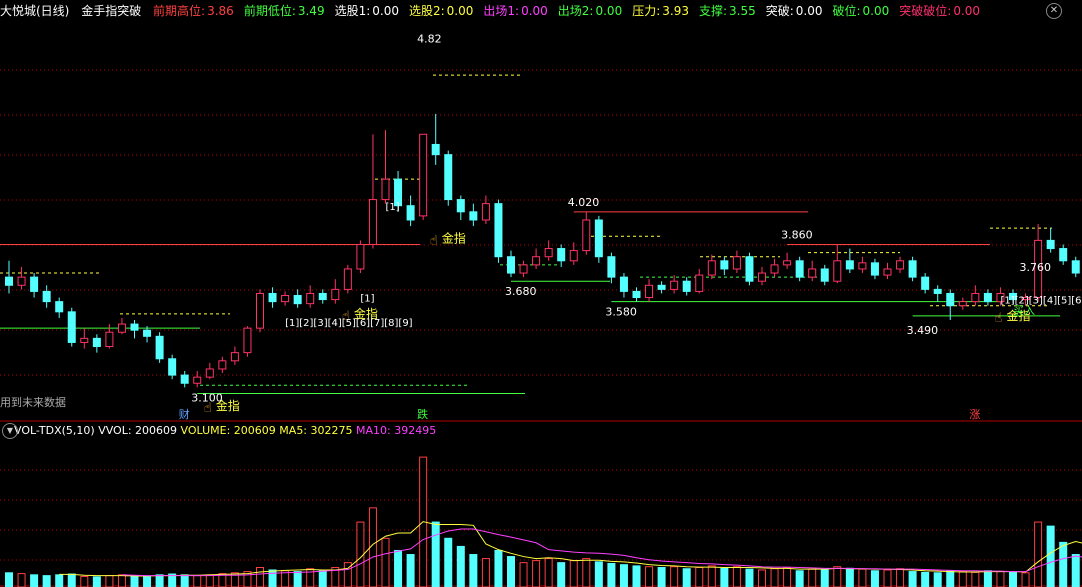  I want to click on price-label: 3.680, so click(521, 291).